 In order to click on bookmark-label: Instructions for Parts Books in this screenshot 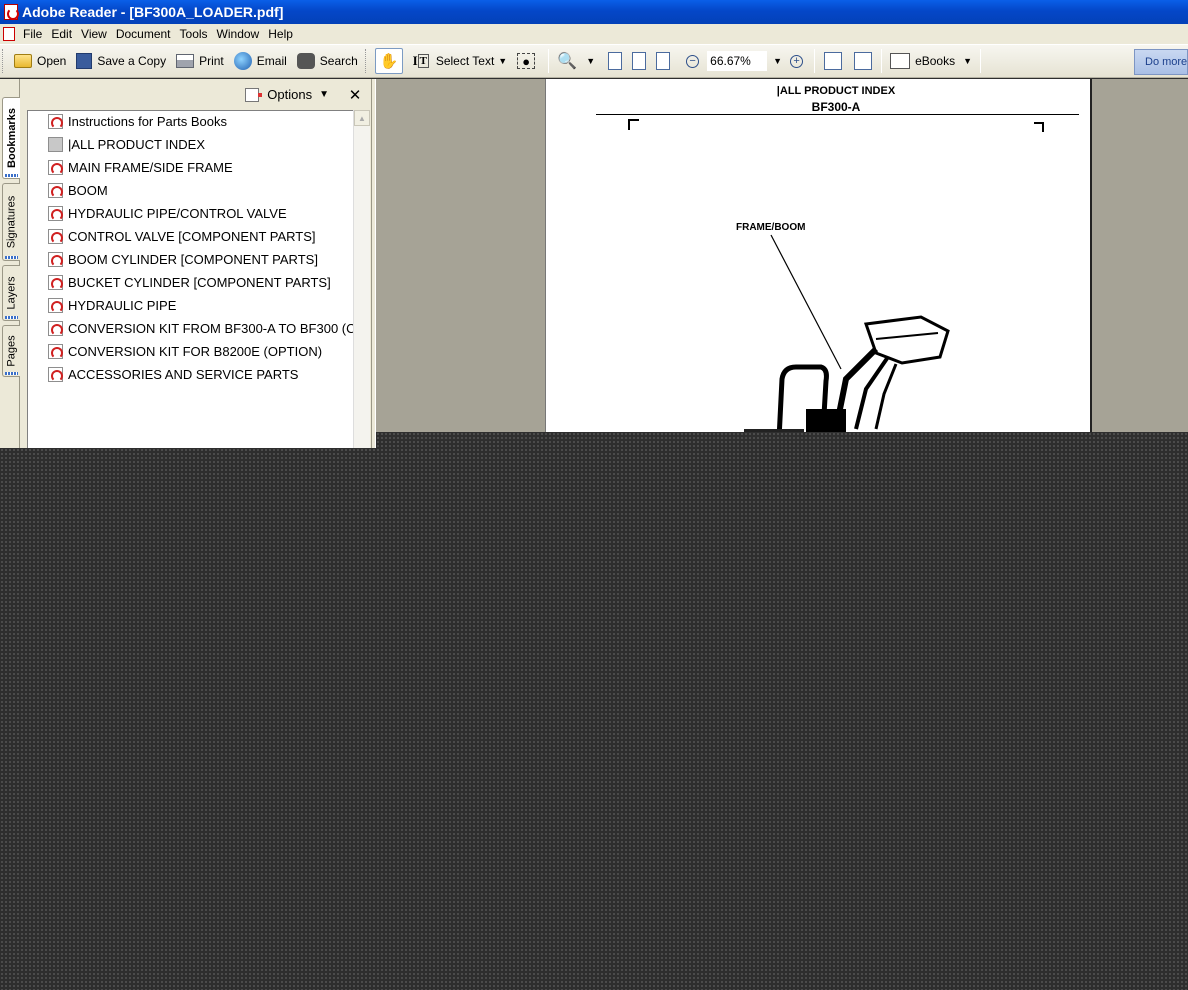, I will do `click(147, 121)`.